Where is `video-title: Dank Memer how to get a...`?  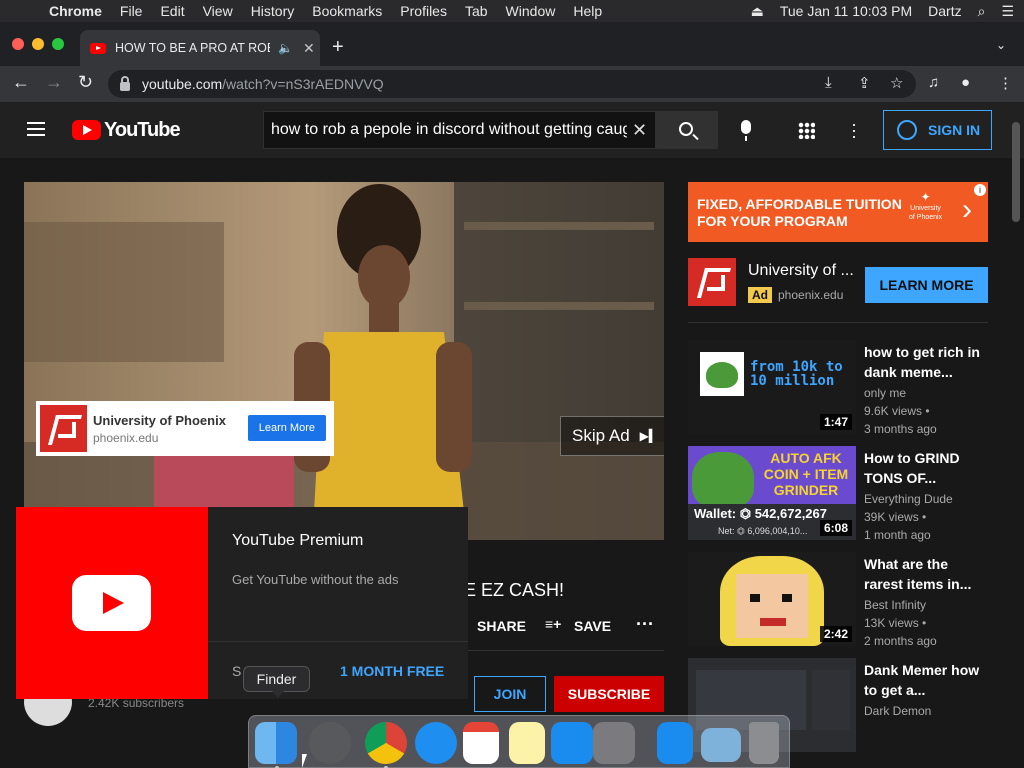
video-title: Dank Memer how to get a... is located at coordinates (923, 680).